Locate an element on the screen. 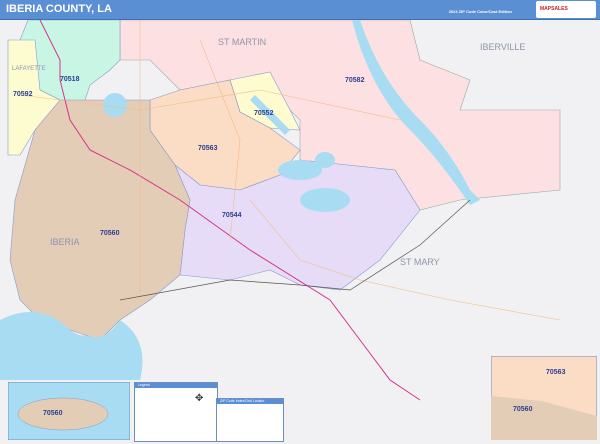  zip-label-70552: 70552 is located at coordinates (264, 113).